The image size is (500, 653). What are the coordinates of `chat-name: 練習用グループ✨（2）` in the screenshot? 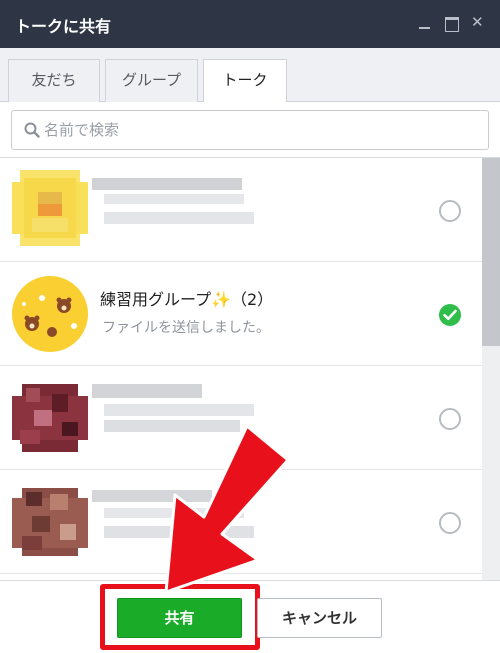 It's located at (187, 299).